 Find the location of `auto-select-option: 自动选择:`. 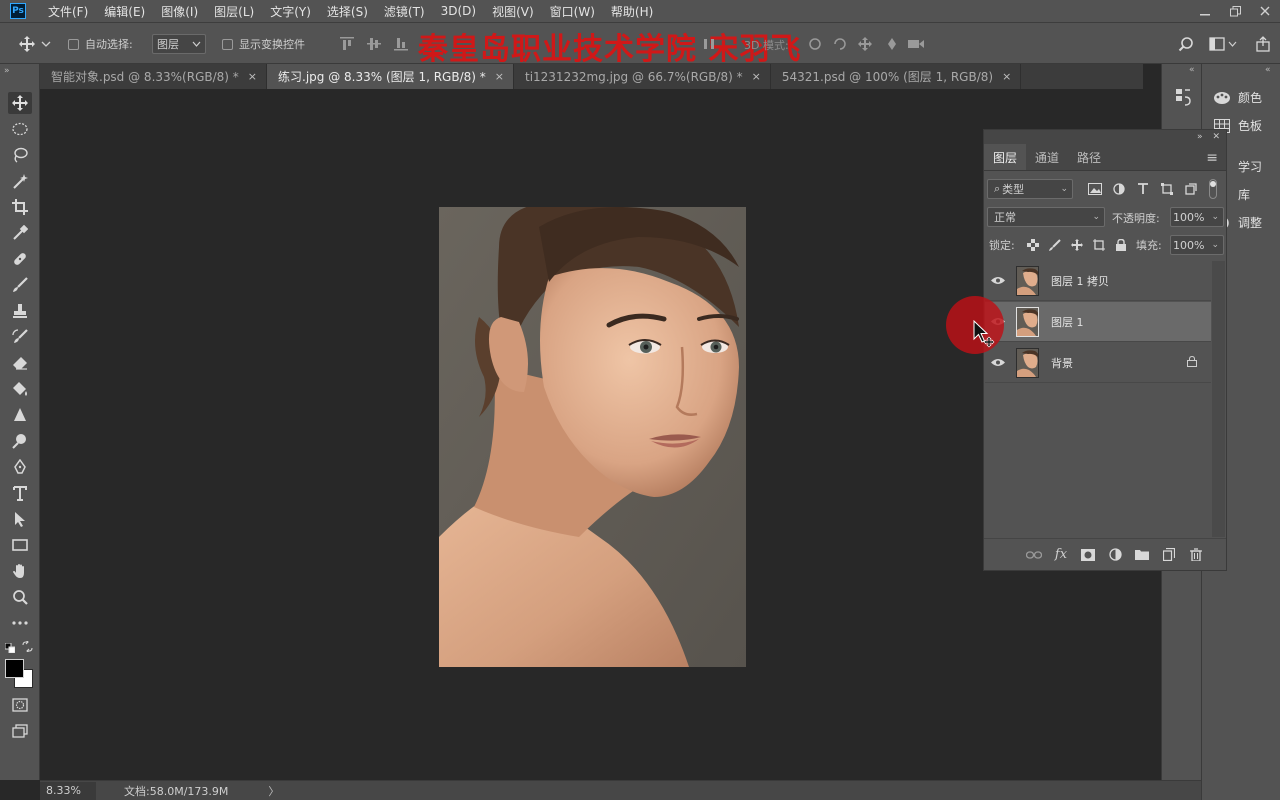

auto-select-option: 自动选择: is located at coordinates (100, 44).